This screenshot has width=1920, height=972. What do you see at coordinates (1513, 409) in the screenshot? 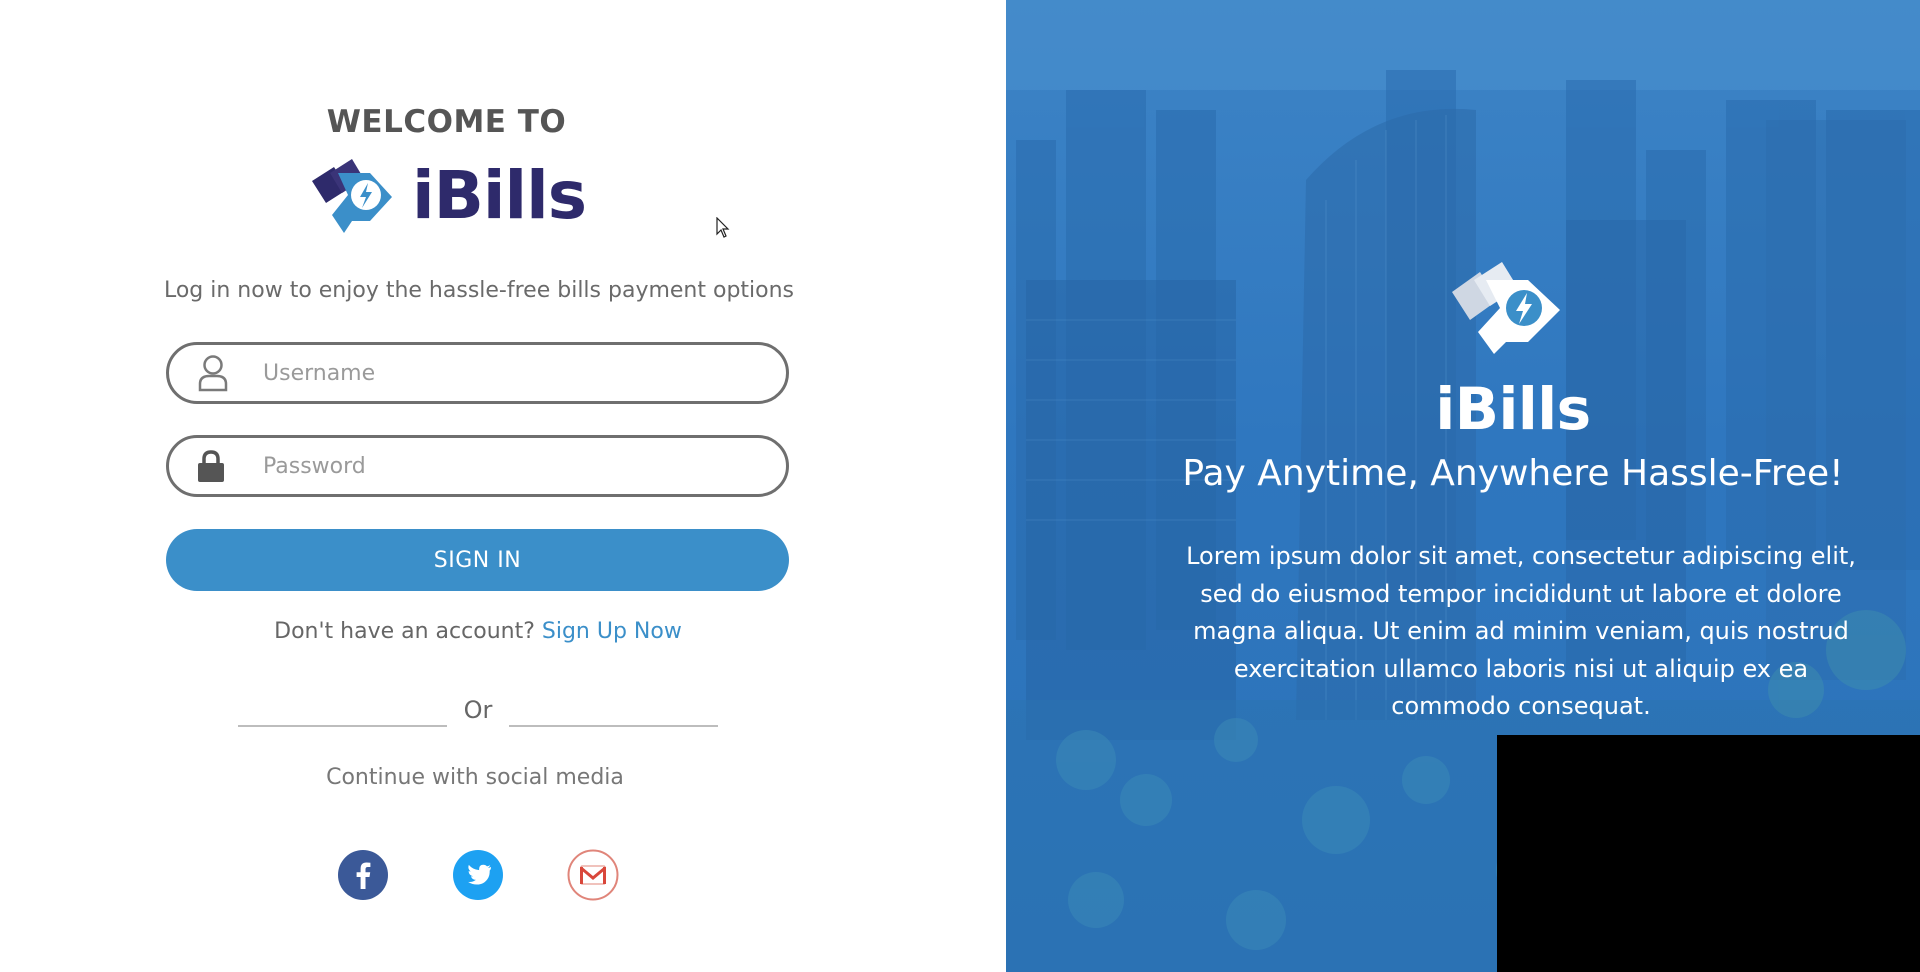
I see `promo-brand-name: iBills` at bounding box center [1513, 409].